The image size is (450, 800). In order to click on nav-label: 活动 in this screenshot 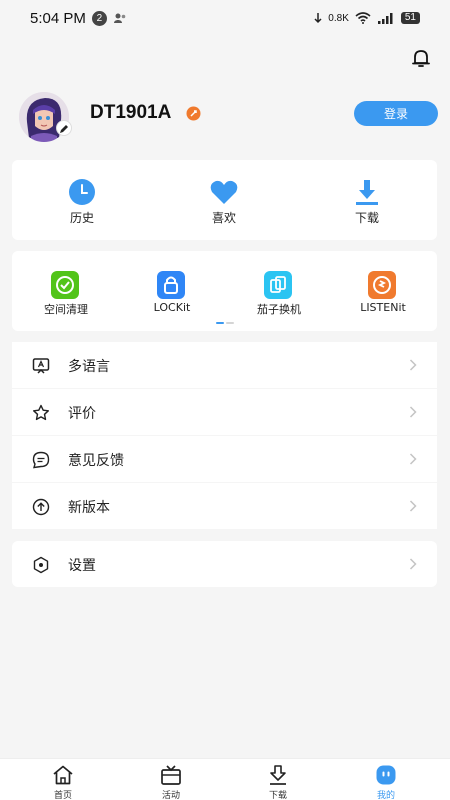, I will do `click(170, 795)`.